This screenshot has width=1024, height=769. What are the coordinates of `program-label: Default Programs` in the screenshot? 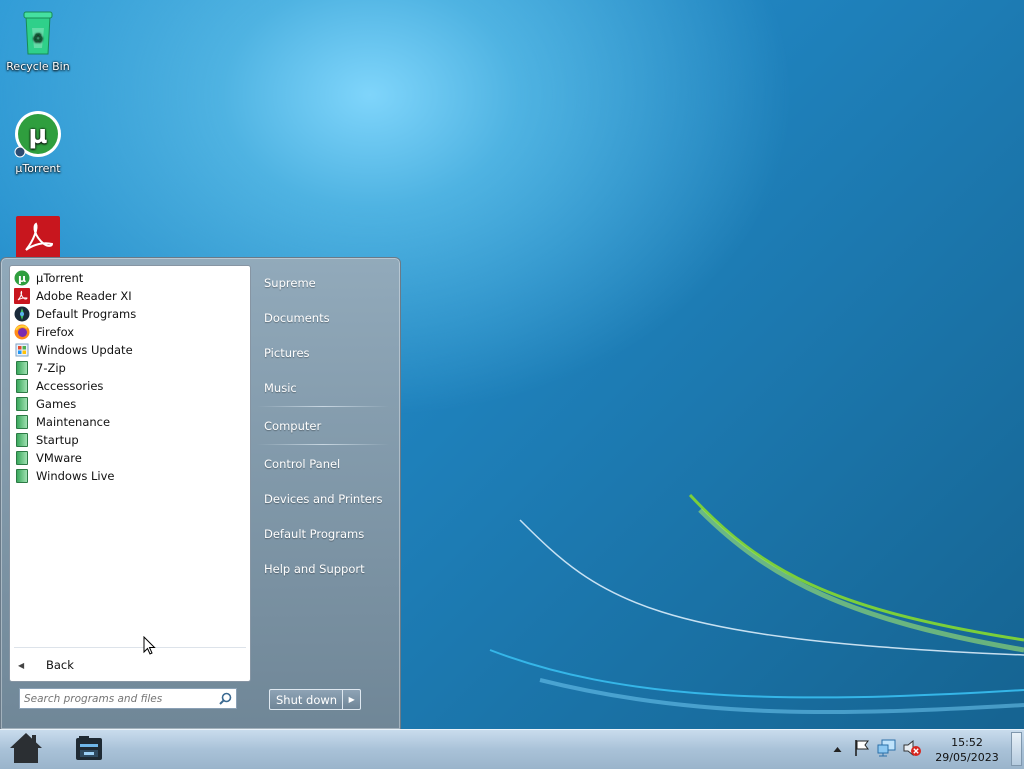 It's located at (86, 314).